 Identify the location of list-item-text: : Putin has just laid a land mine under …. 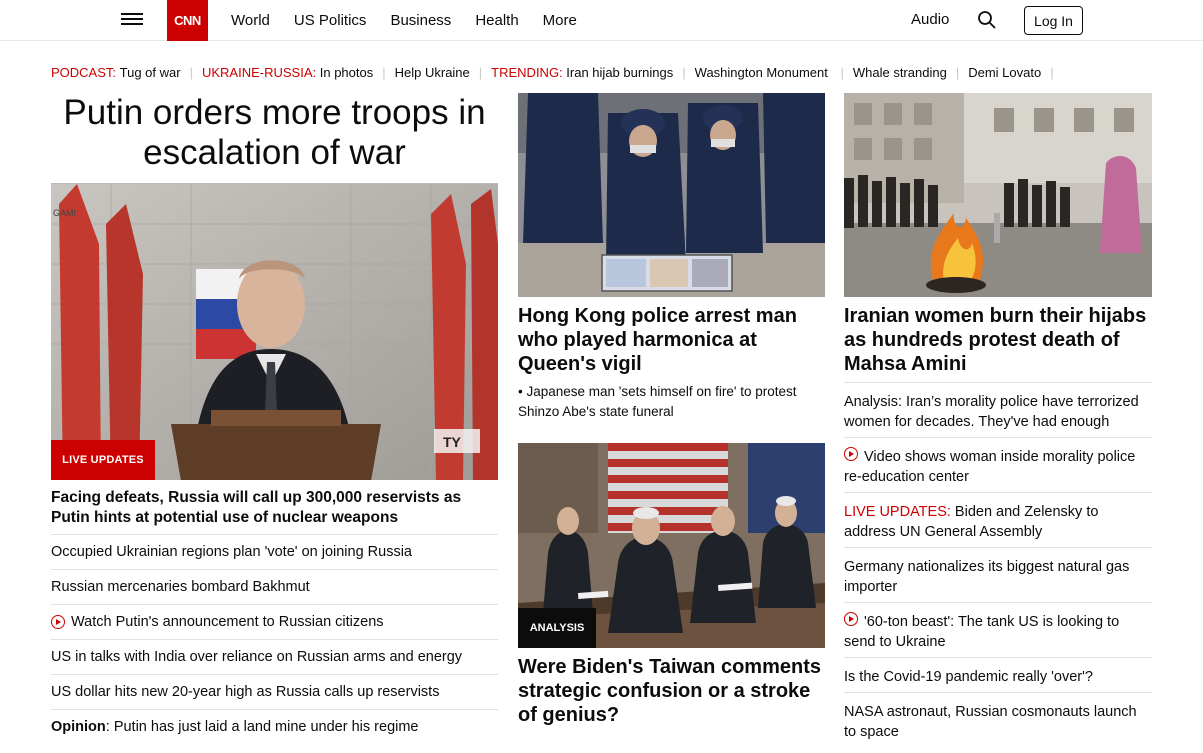
(262, 727).